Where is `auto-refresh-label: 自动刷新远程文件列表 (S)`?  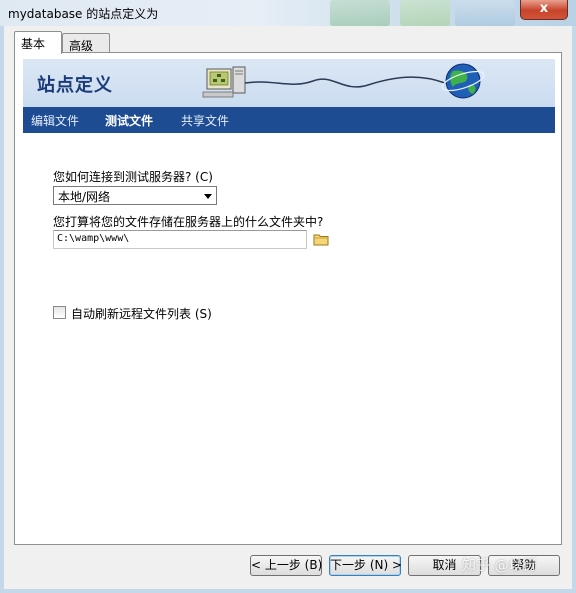
auto-refresh-label: 自动刷新远程文件列表 (S) is located at coordinates (141, 314).